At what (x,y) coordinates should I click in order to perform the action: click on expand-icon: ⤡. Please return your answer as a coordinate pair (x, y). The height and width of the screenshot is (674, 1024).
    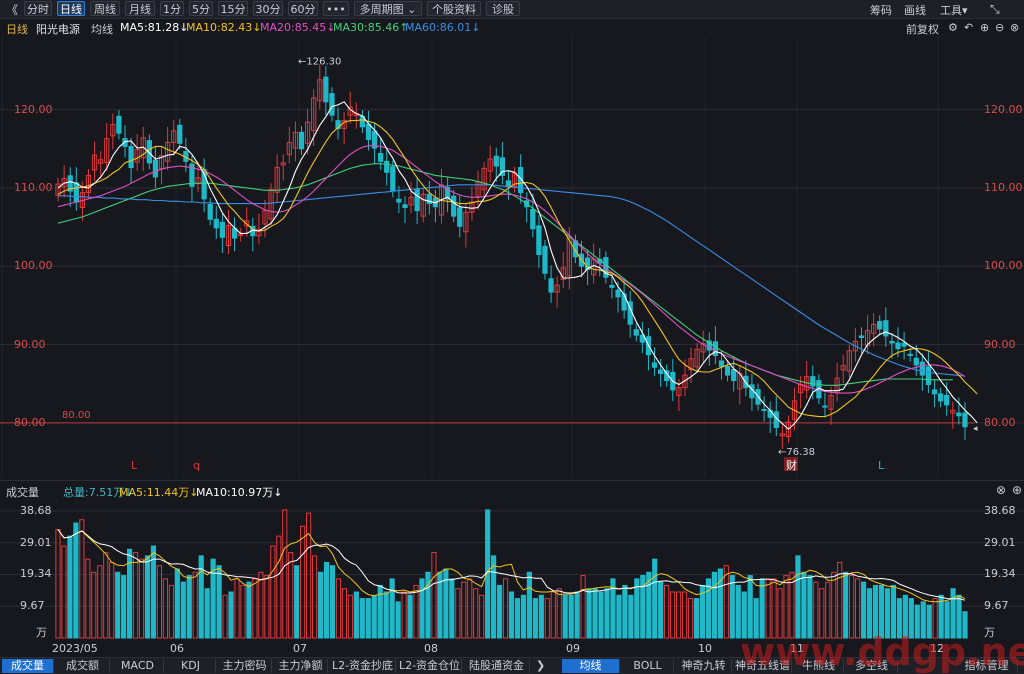
    Looking at the image, I should click on (995, 9).